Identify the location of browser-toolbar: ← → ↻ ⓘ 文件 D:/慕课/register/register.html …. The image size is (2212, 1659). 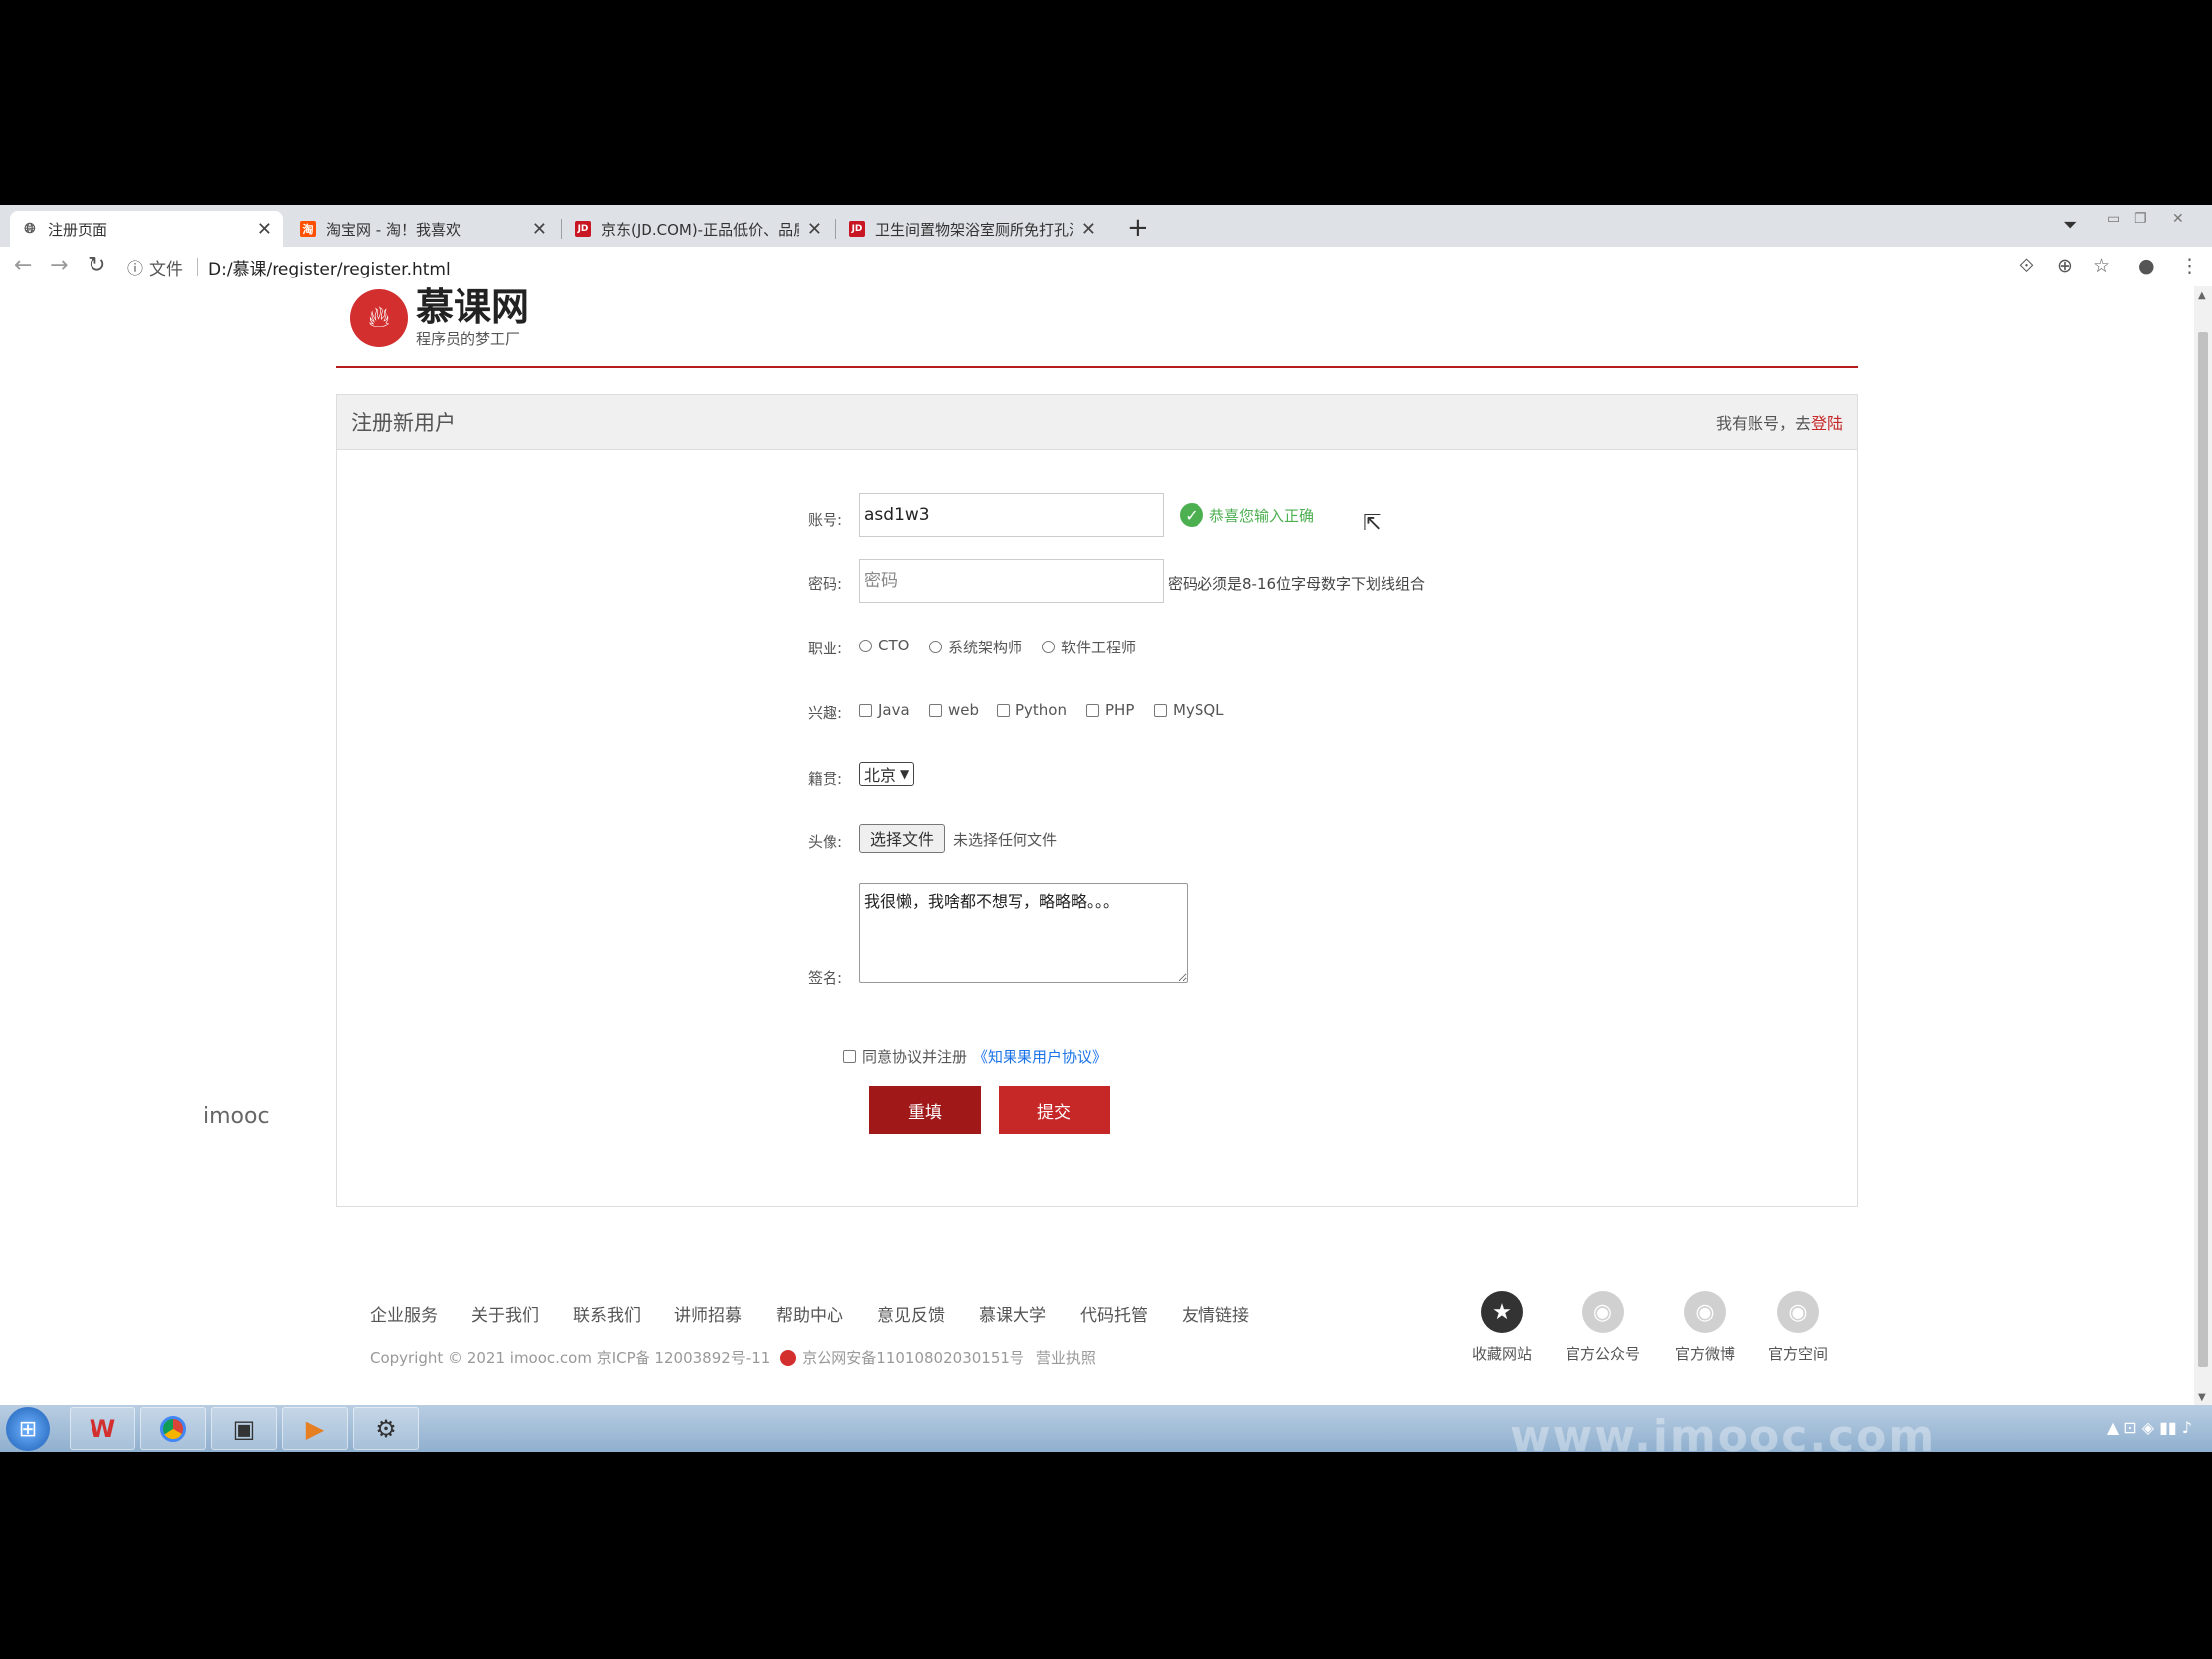
(1106, 267).